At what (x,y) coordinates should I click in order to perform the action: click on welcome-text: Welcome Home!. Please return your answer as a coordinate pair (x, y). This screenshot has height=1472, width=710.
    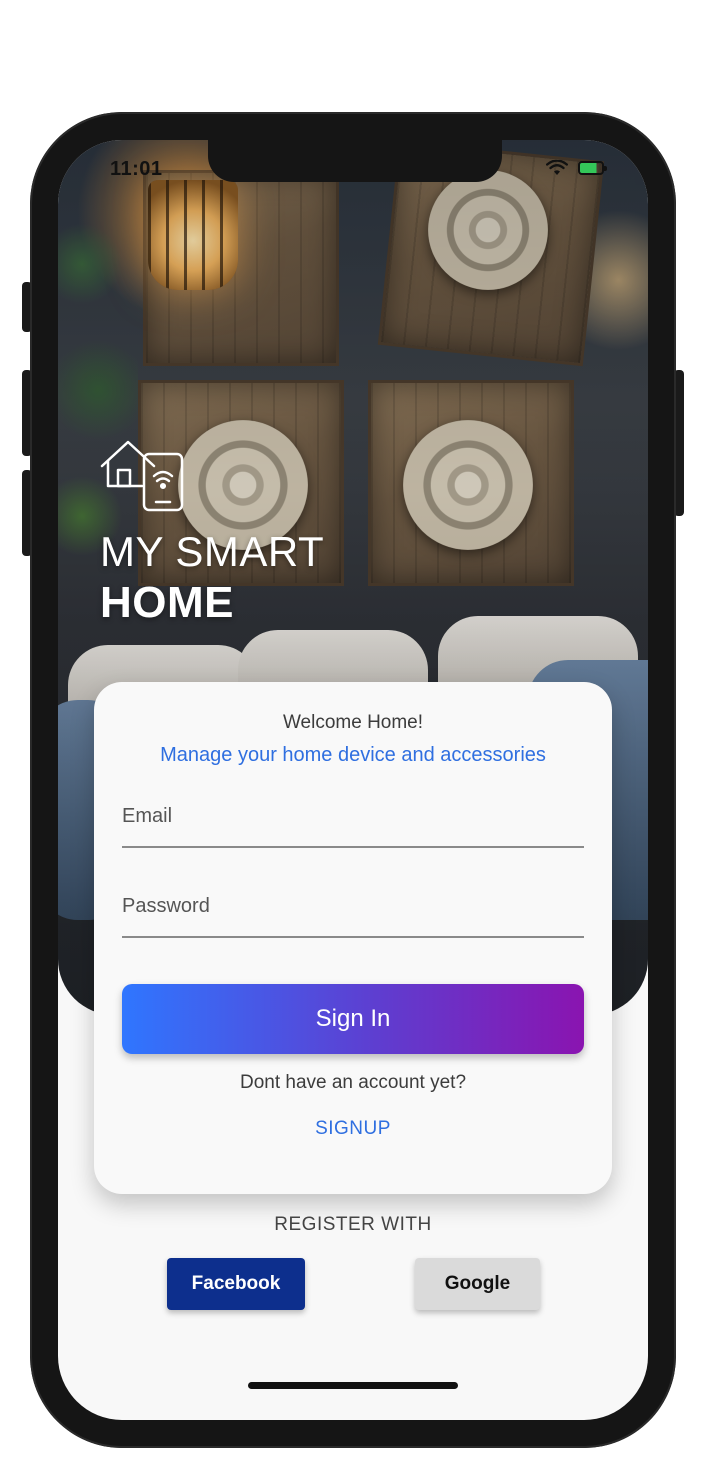
    Looking at the image, I should click on (353, 722).